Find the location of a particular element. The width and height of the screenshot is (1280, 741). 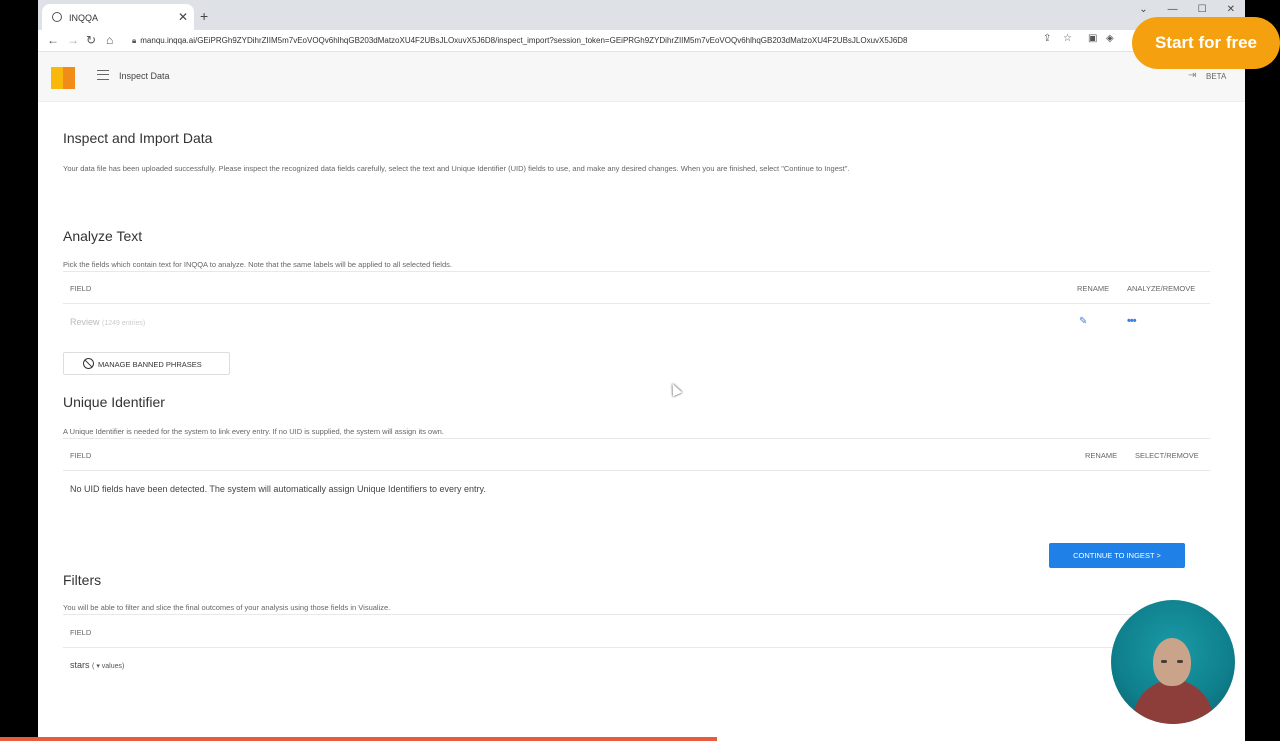

menu-icon is located at coordinates (103, 75).